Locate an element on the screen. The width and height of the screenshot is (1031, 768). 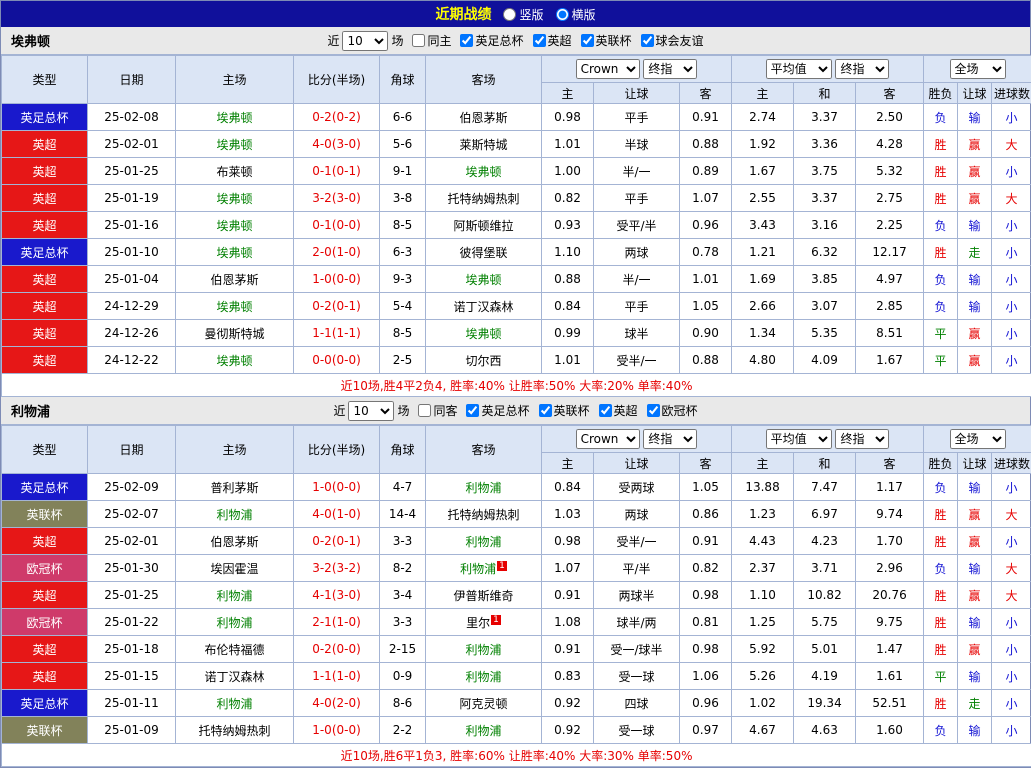
league-filter: 球会友谊 is located at coordinates (669, 40).